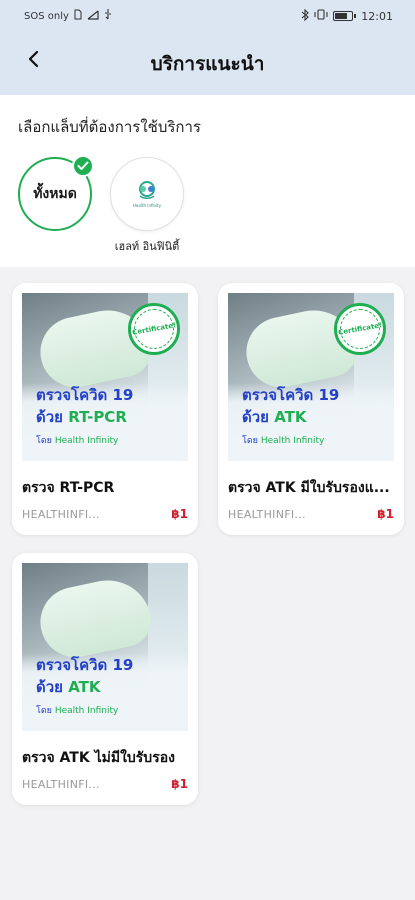  I want to click on back-button, so click(33, 61).